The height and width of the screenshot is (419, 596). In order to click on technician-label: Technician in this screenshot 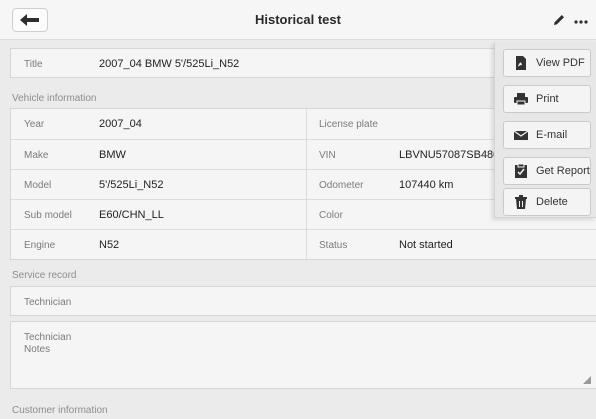, I will do `click(48, 302)`.